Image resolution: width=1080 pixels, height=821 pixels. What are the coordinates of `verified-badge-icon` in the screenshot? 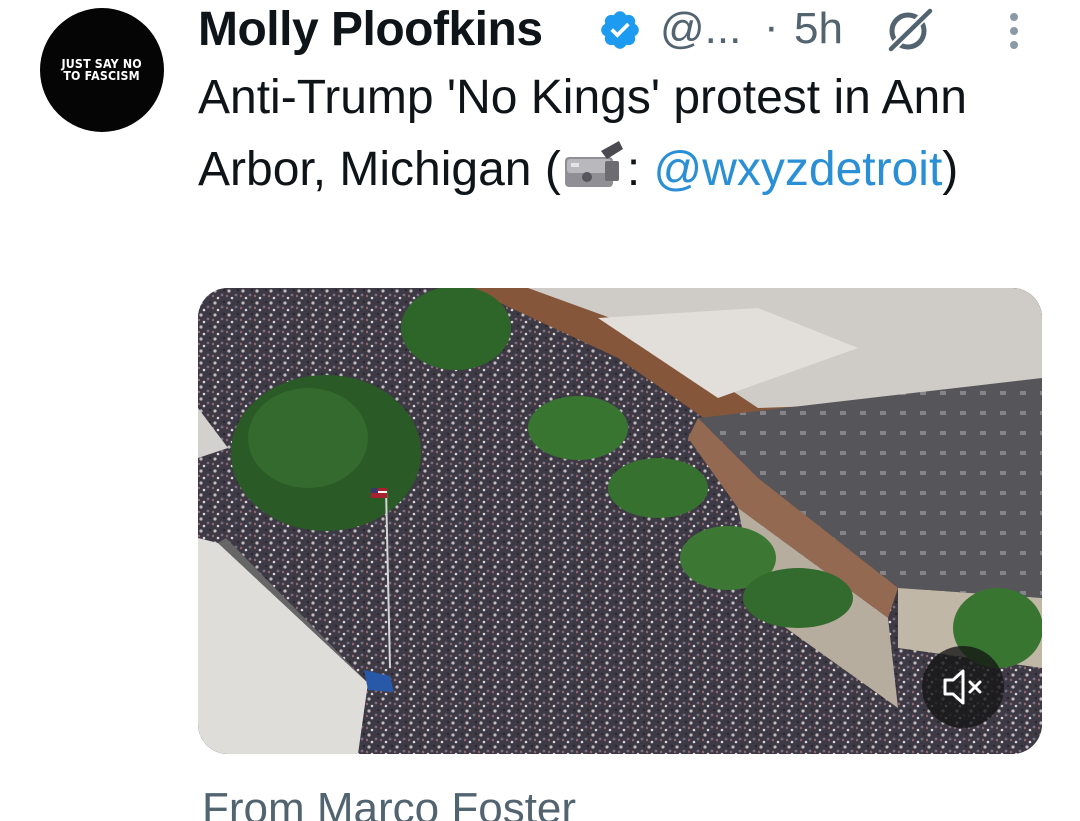 It's located at (620, 30).